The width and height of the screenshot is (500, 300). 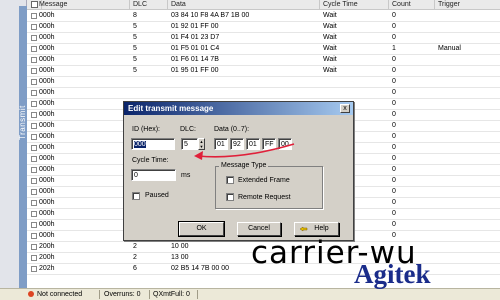 I want to click on cycle-unit: ms, so click(x=186, y=175).